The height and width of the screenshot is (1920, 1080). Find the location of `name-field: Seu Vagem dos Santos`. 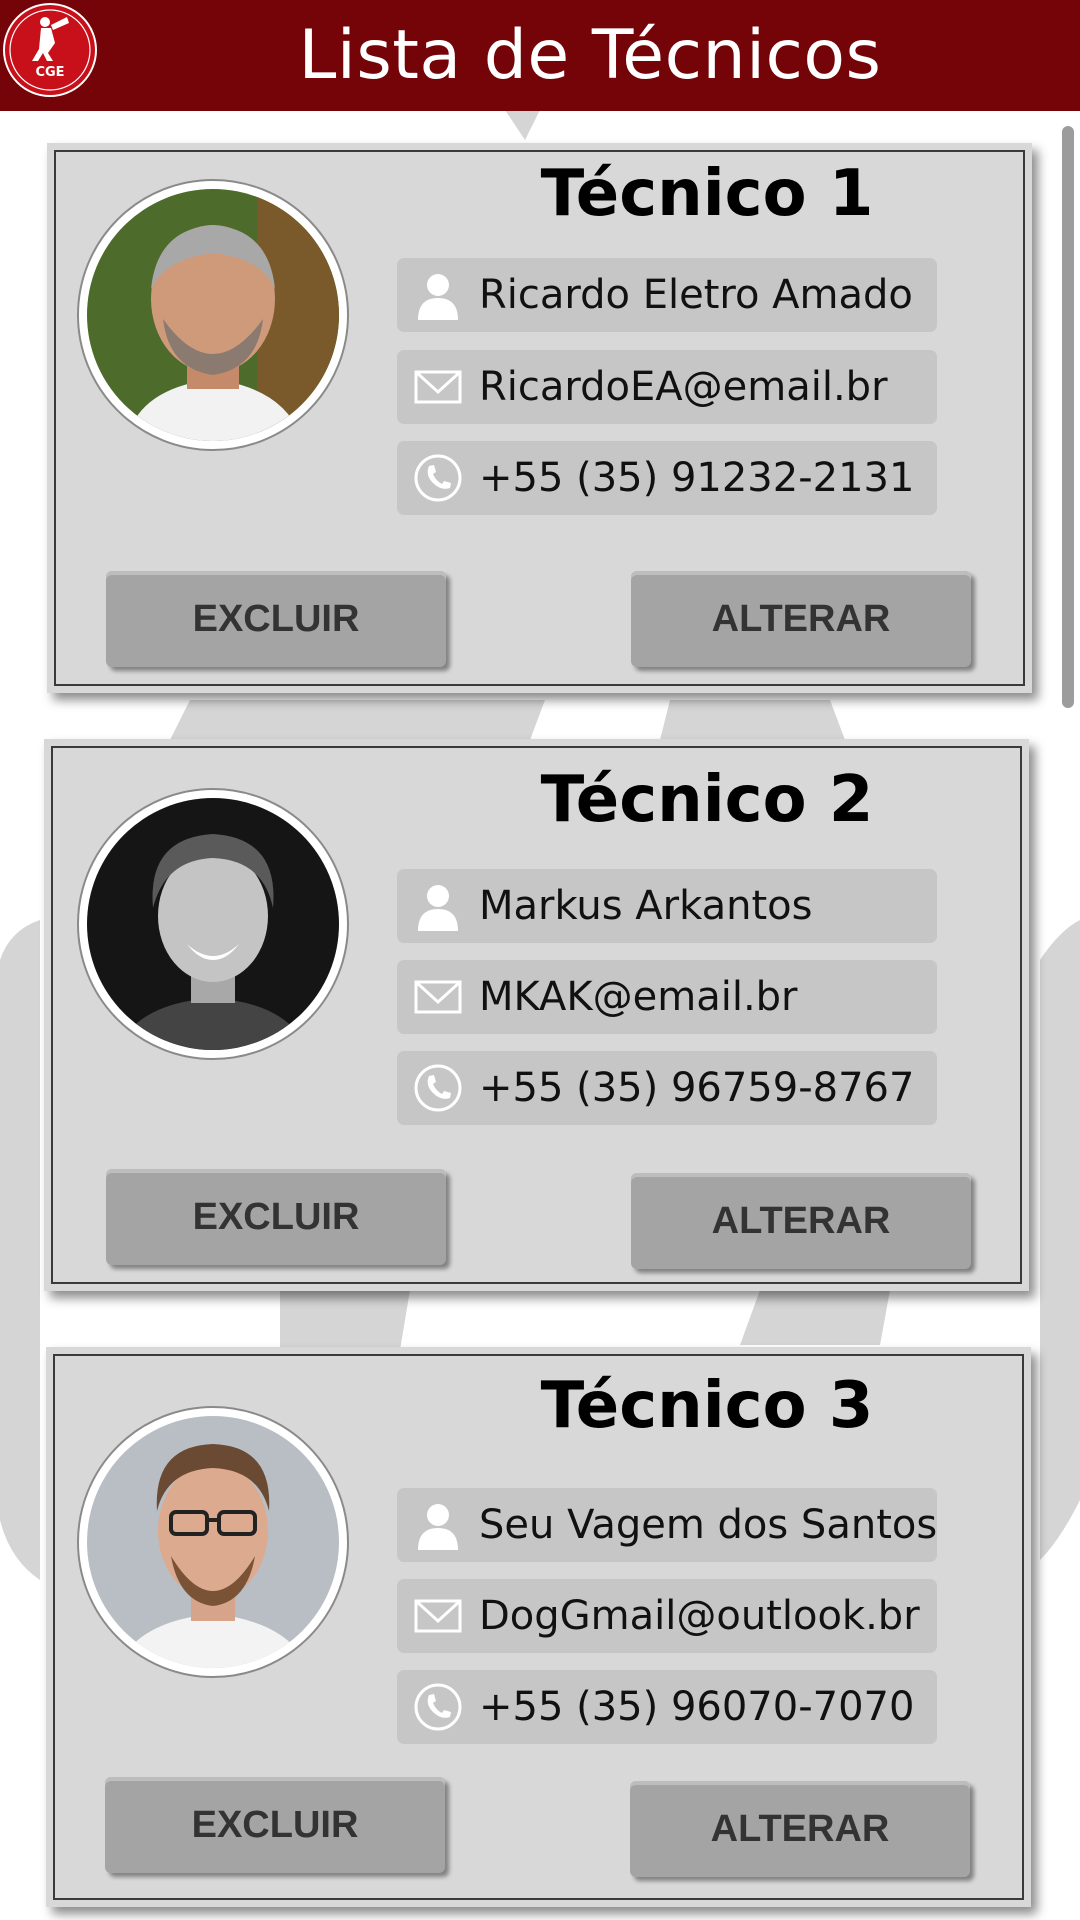

name-field: Seu Vagem dos Santos is located at coordinates (667, 1525).